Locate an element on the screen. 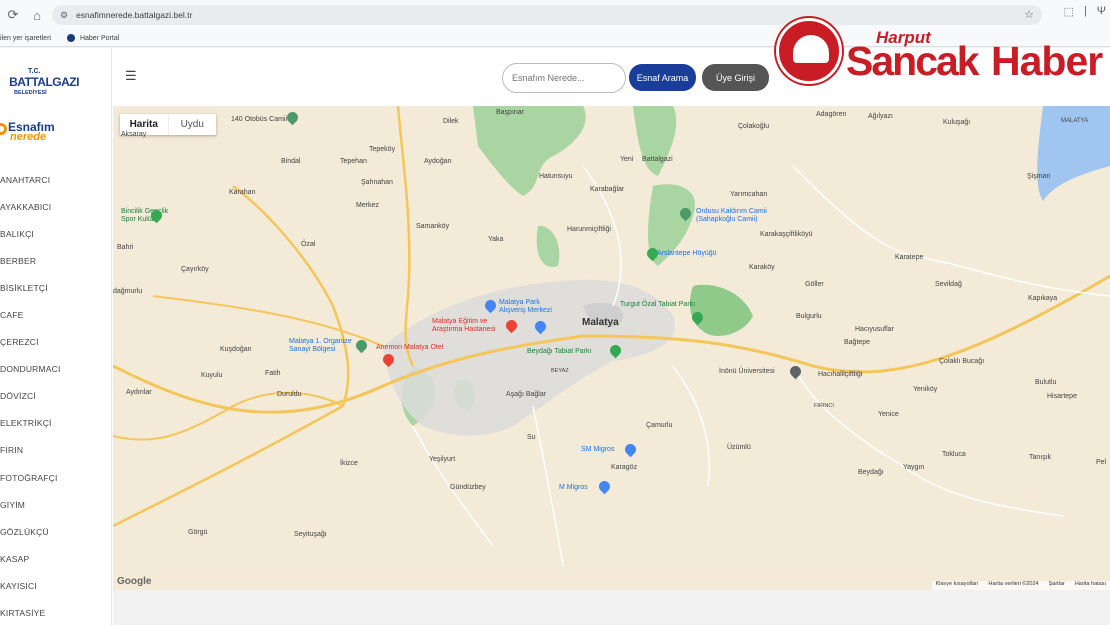 This screenshot has height=625, width=1110. place-label: Battalgazi is located at coordinates (657, 159).